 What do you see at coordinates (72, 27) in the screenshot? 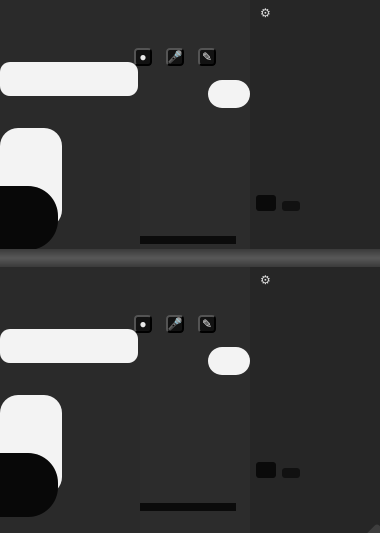
I see `nav-top` at bounding box center [72, 27].